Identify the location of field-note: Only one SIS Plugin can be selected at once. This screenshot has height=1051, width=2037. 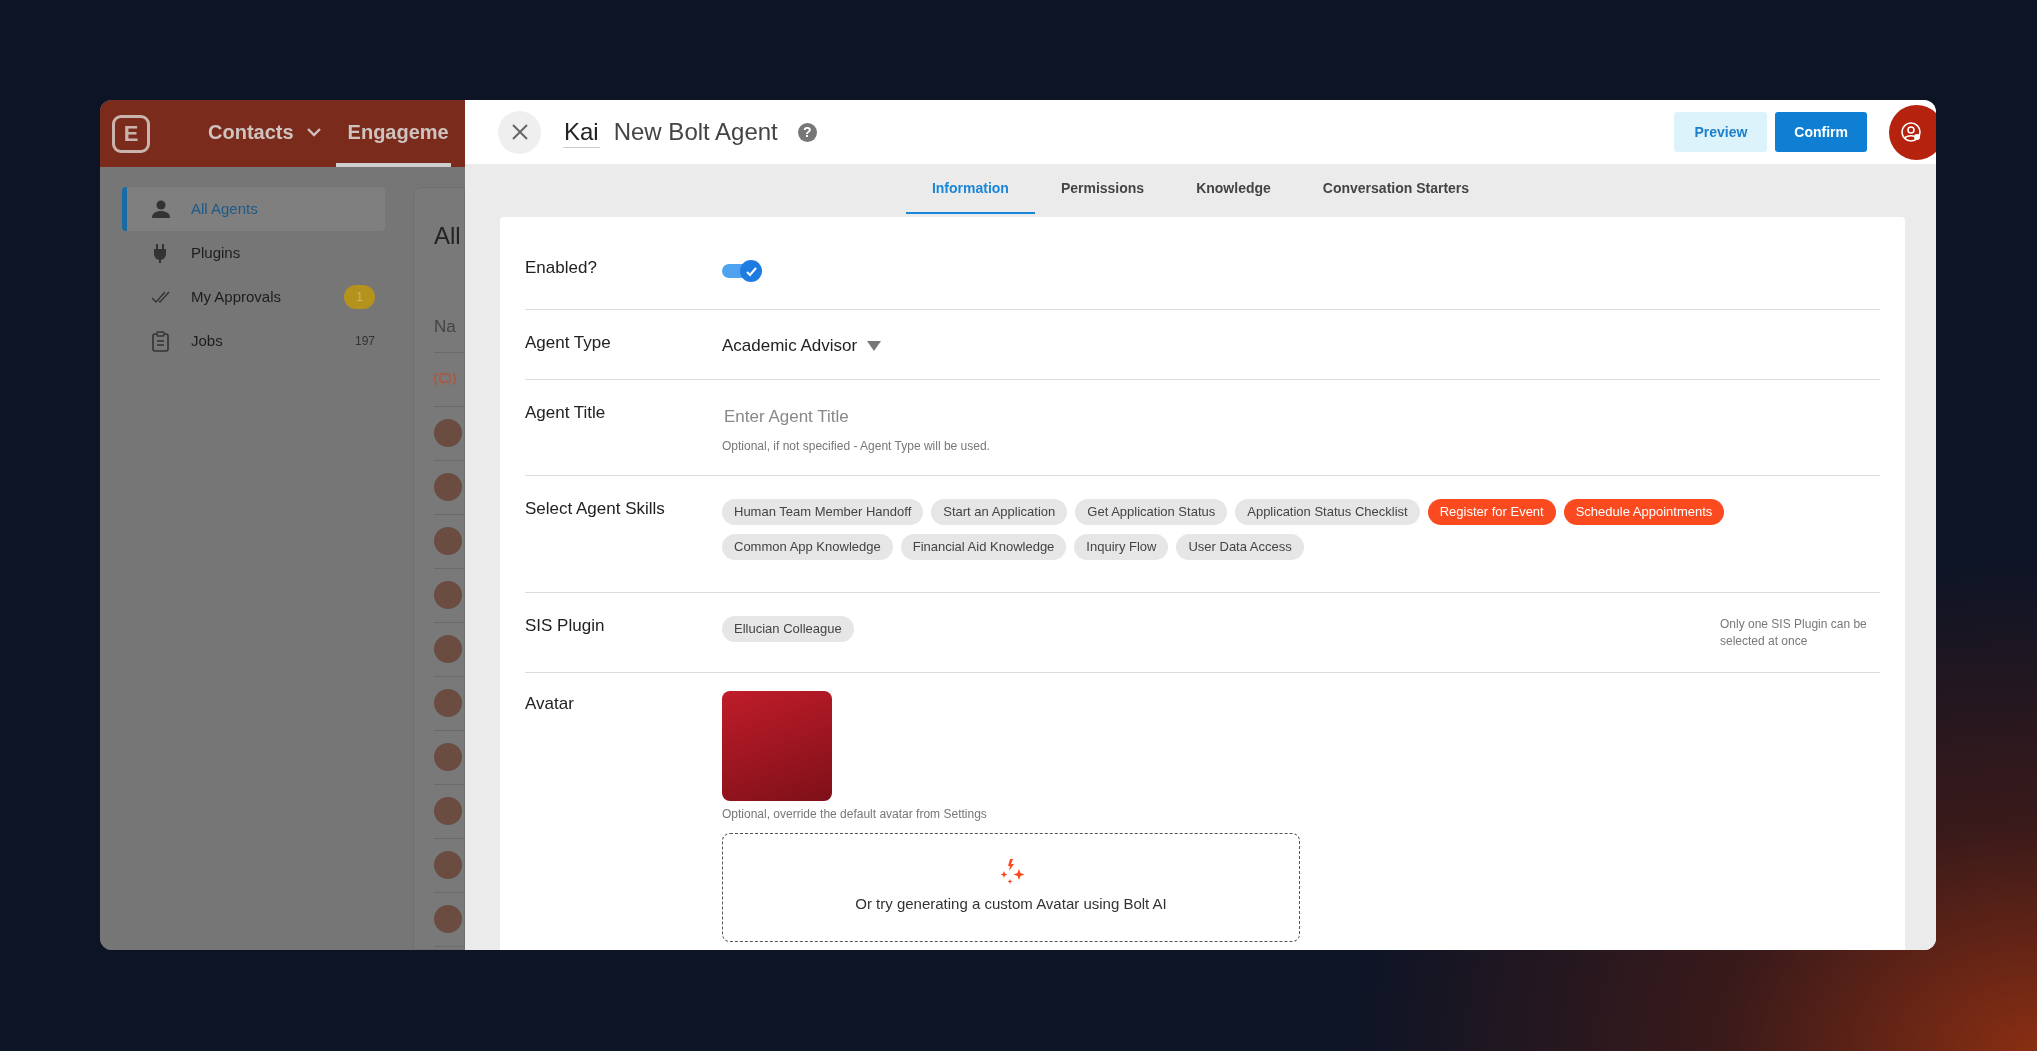
(1794, 633).